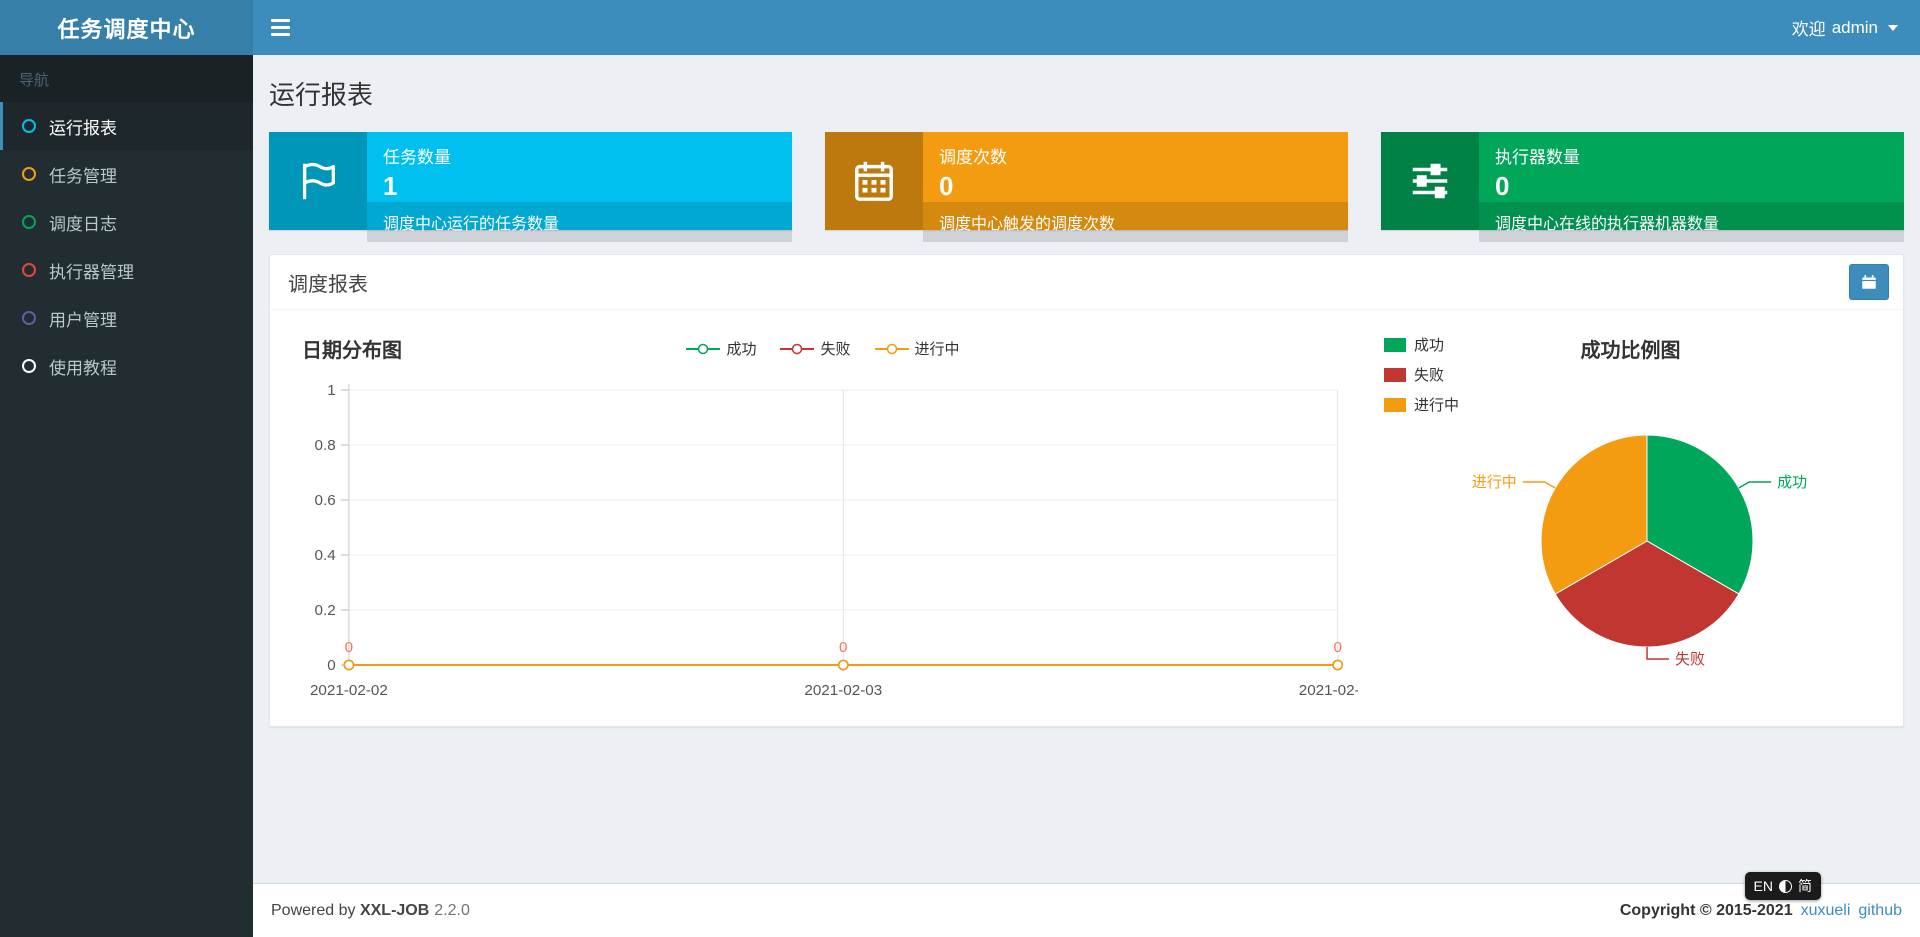 Image resolution: width=1920 pixels, height=937 pixels. What do you see at coordinates (1854, 27) in the screenshot?
I see `username: admin` at bounding box center [1854, 27].